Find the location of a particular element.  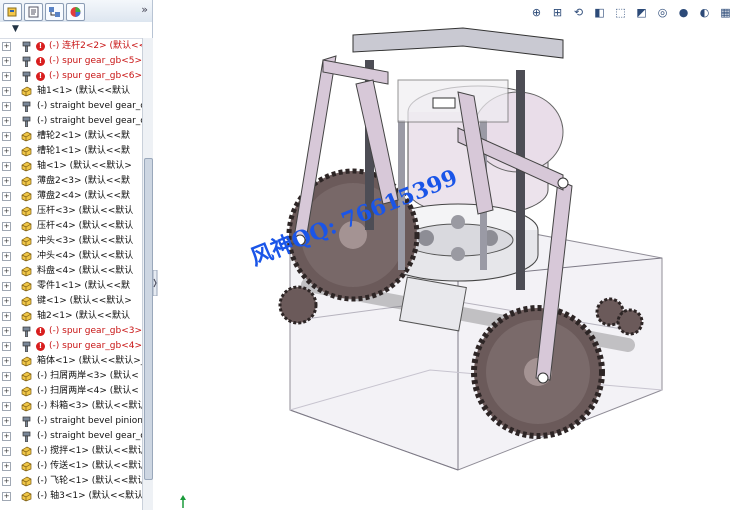

tree-item: + (-) 搅拌<1> (默认<<默认 is located at coordinates (71, 451).